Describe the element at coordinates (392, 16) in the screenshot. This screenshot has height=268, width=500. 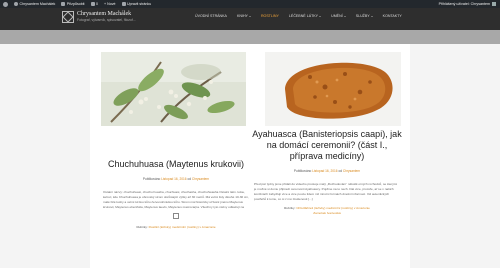
I see `nav-item-contacts: Kontakty` at that location.